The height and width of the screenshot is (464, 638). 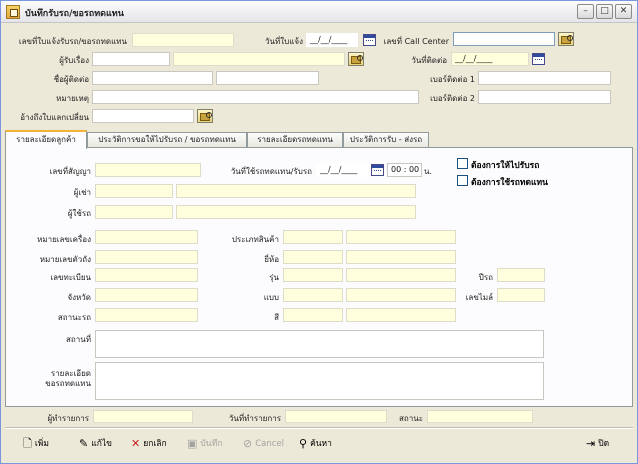 What do you see at coordinates (429, 60) in the screenshot?
I see `contact-date-label: วันที่ติดต่อ` at bounding box center [429, 60].